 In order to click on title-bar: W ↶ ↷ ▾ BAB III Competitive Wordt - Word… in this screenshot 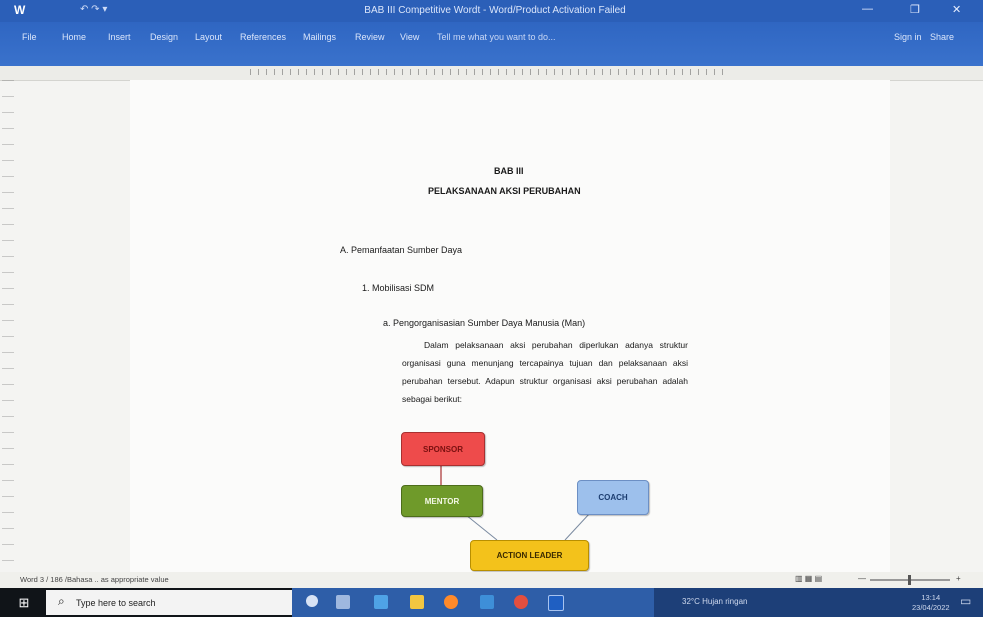, I will do `click(491, 11)`.